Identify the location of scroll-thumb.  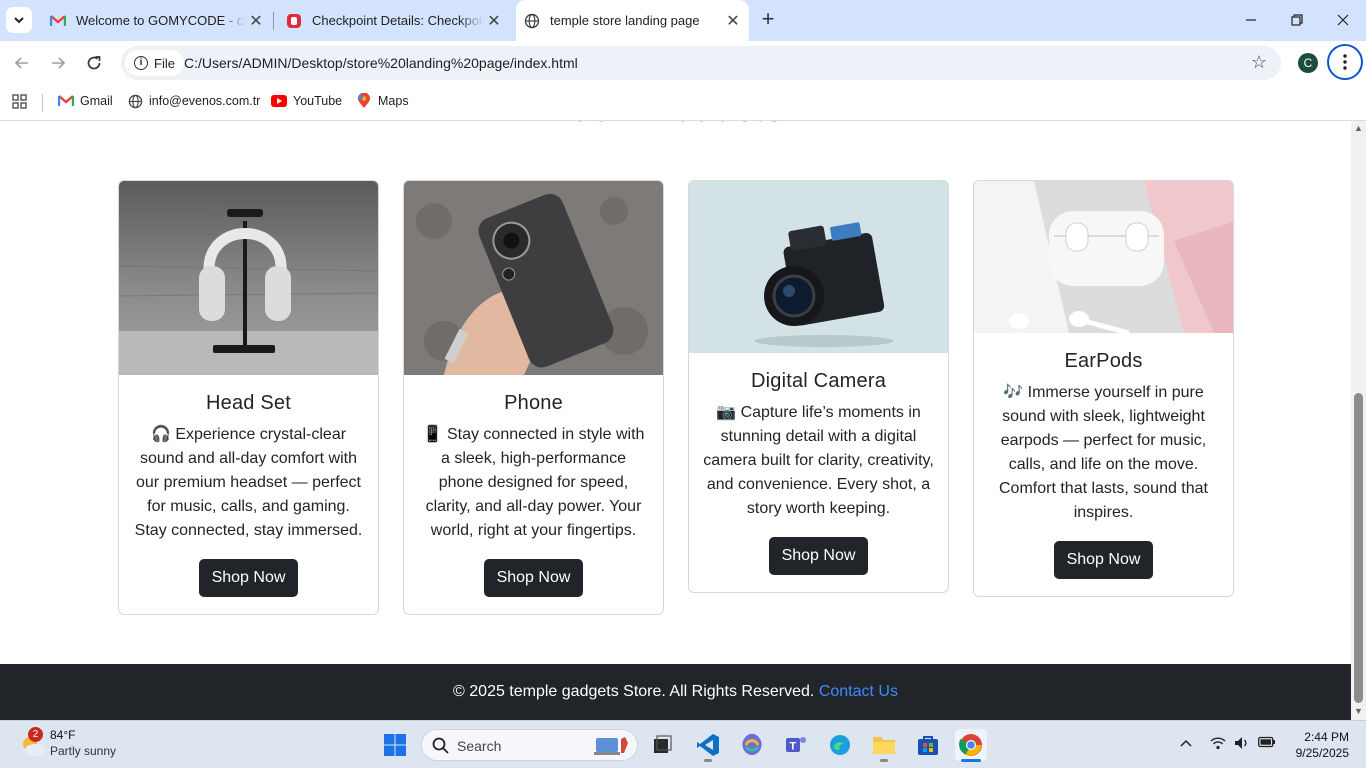
(1358, 548).